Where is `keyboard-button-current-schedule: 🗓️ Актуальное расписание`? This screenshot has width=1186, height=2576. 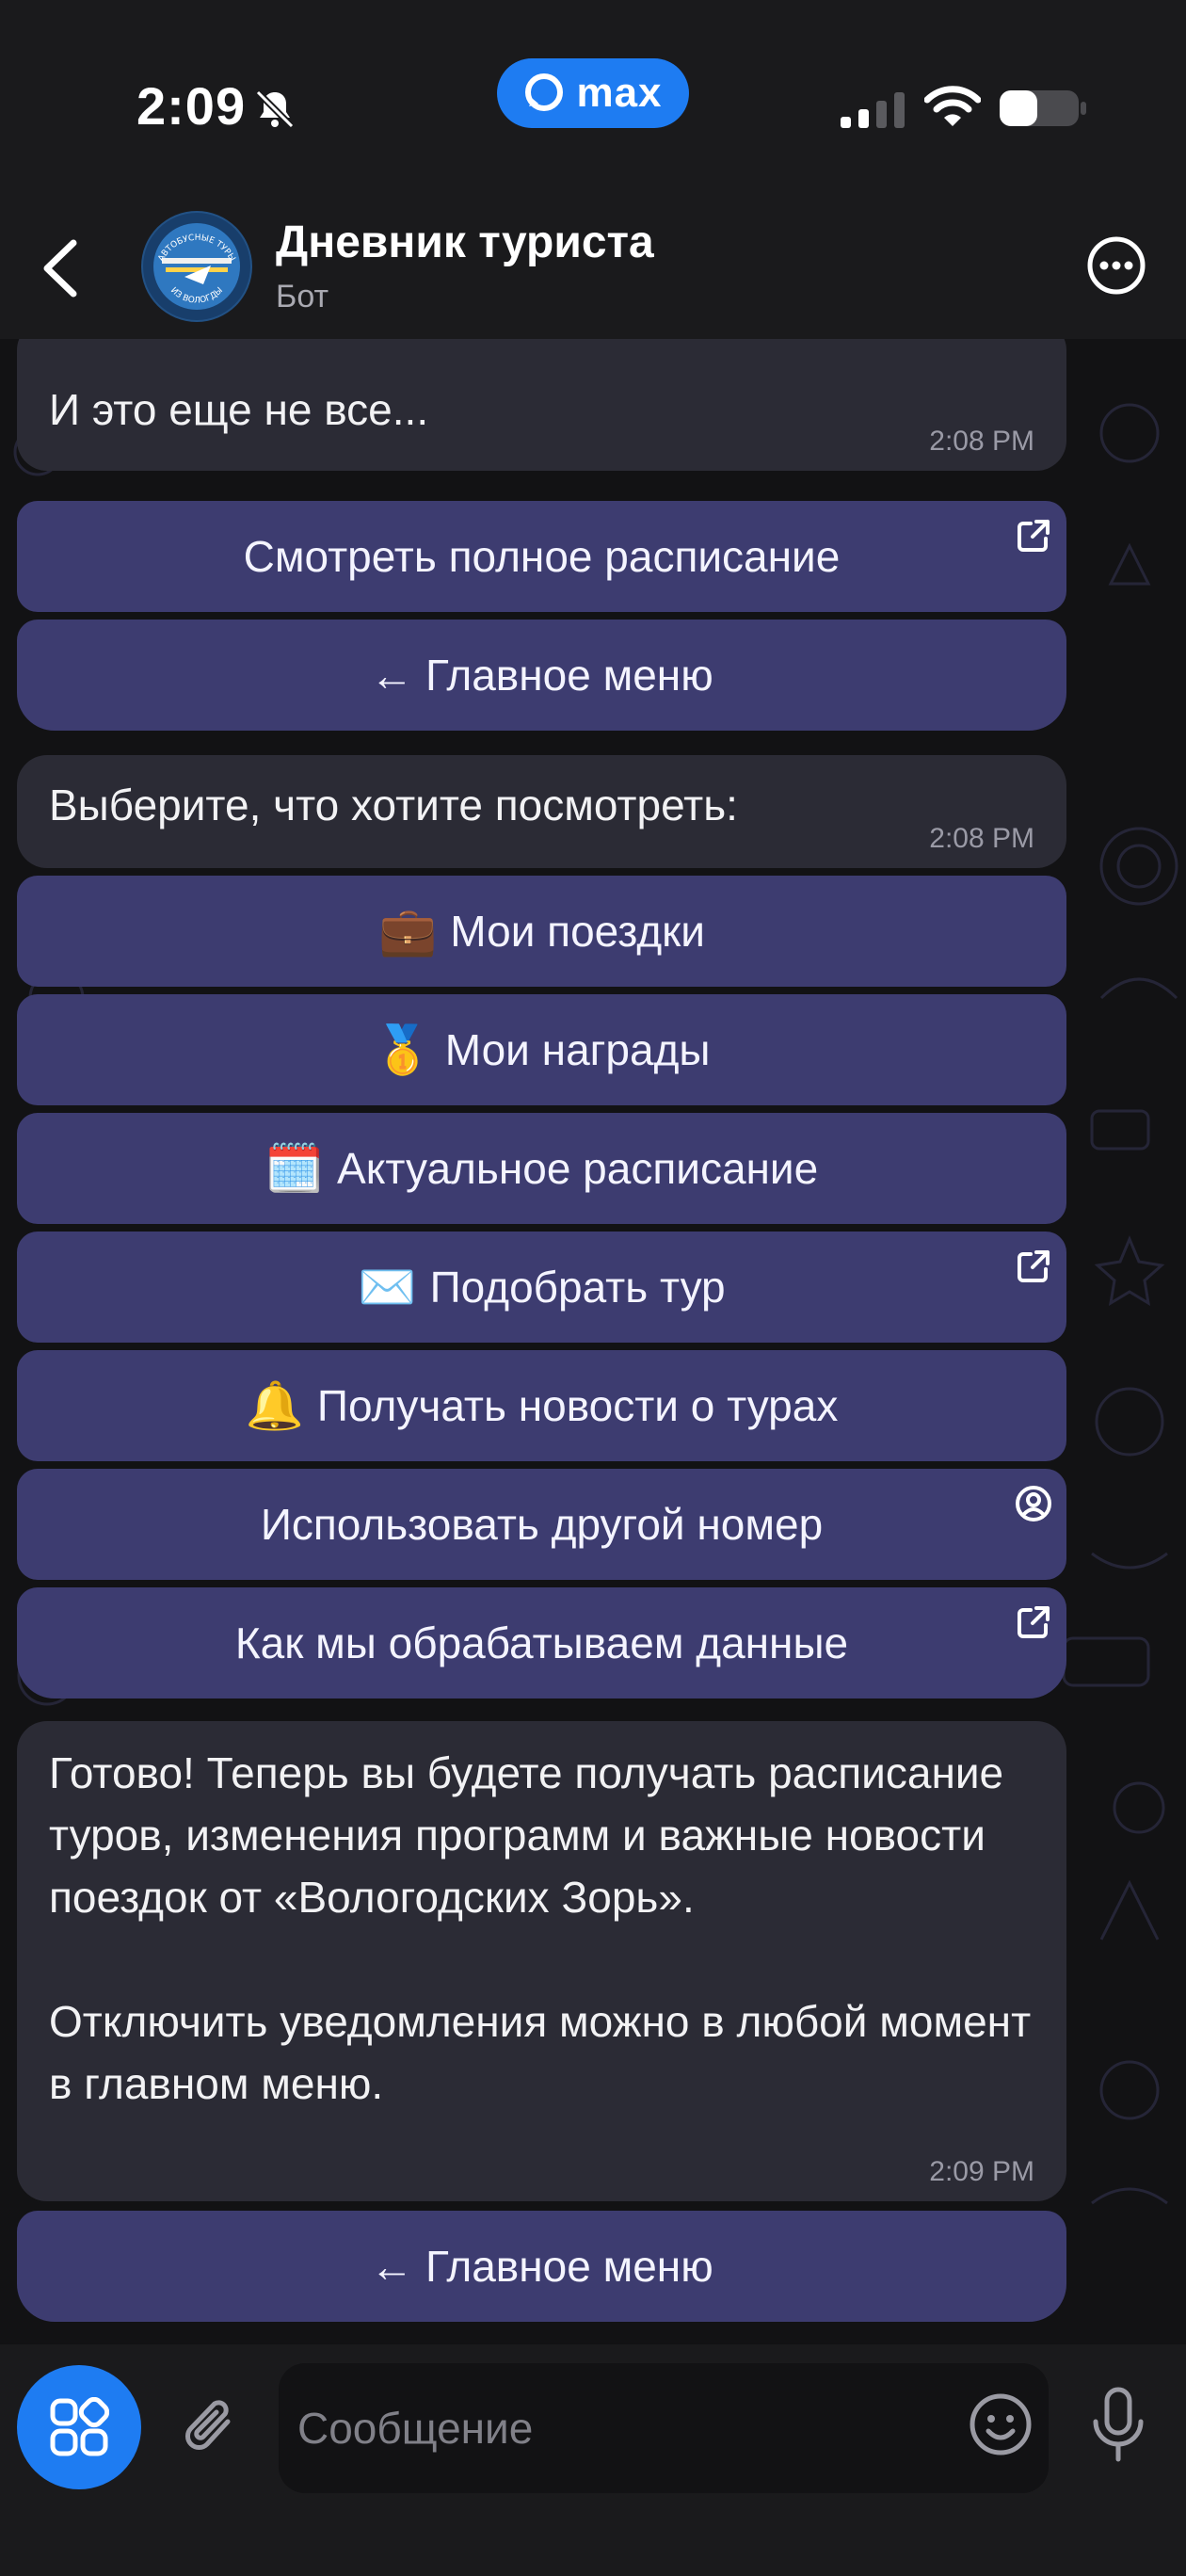 keyboard-button-current-schedule: 🗓️ Актуальное расписание is located at coordinates (541, 1168).